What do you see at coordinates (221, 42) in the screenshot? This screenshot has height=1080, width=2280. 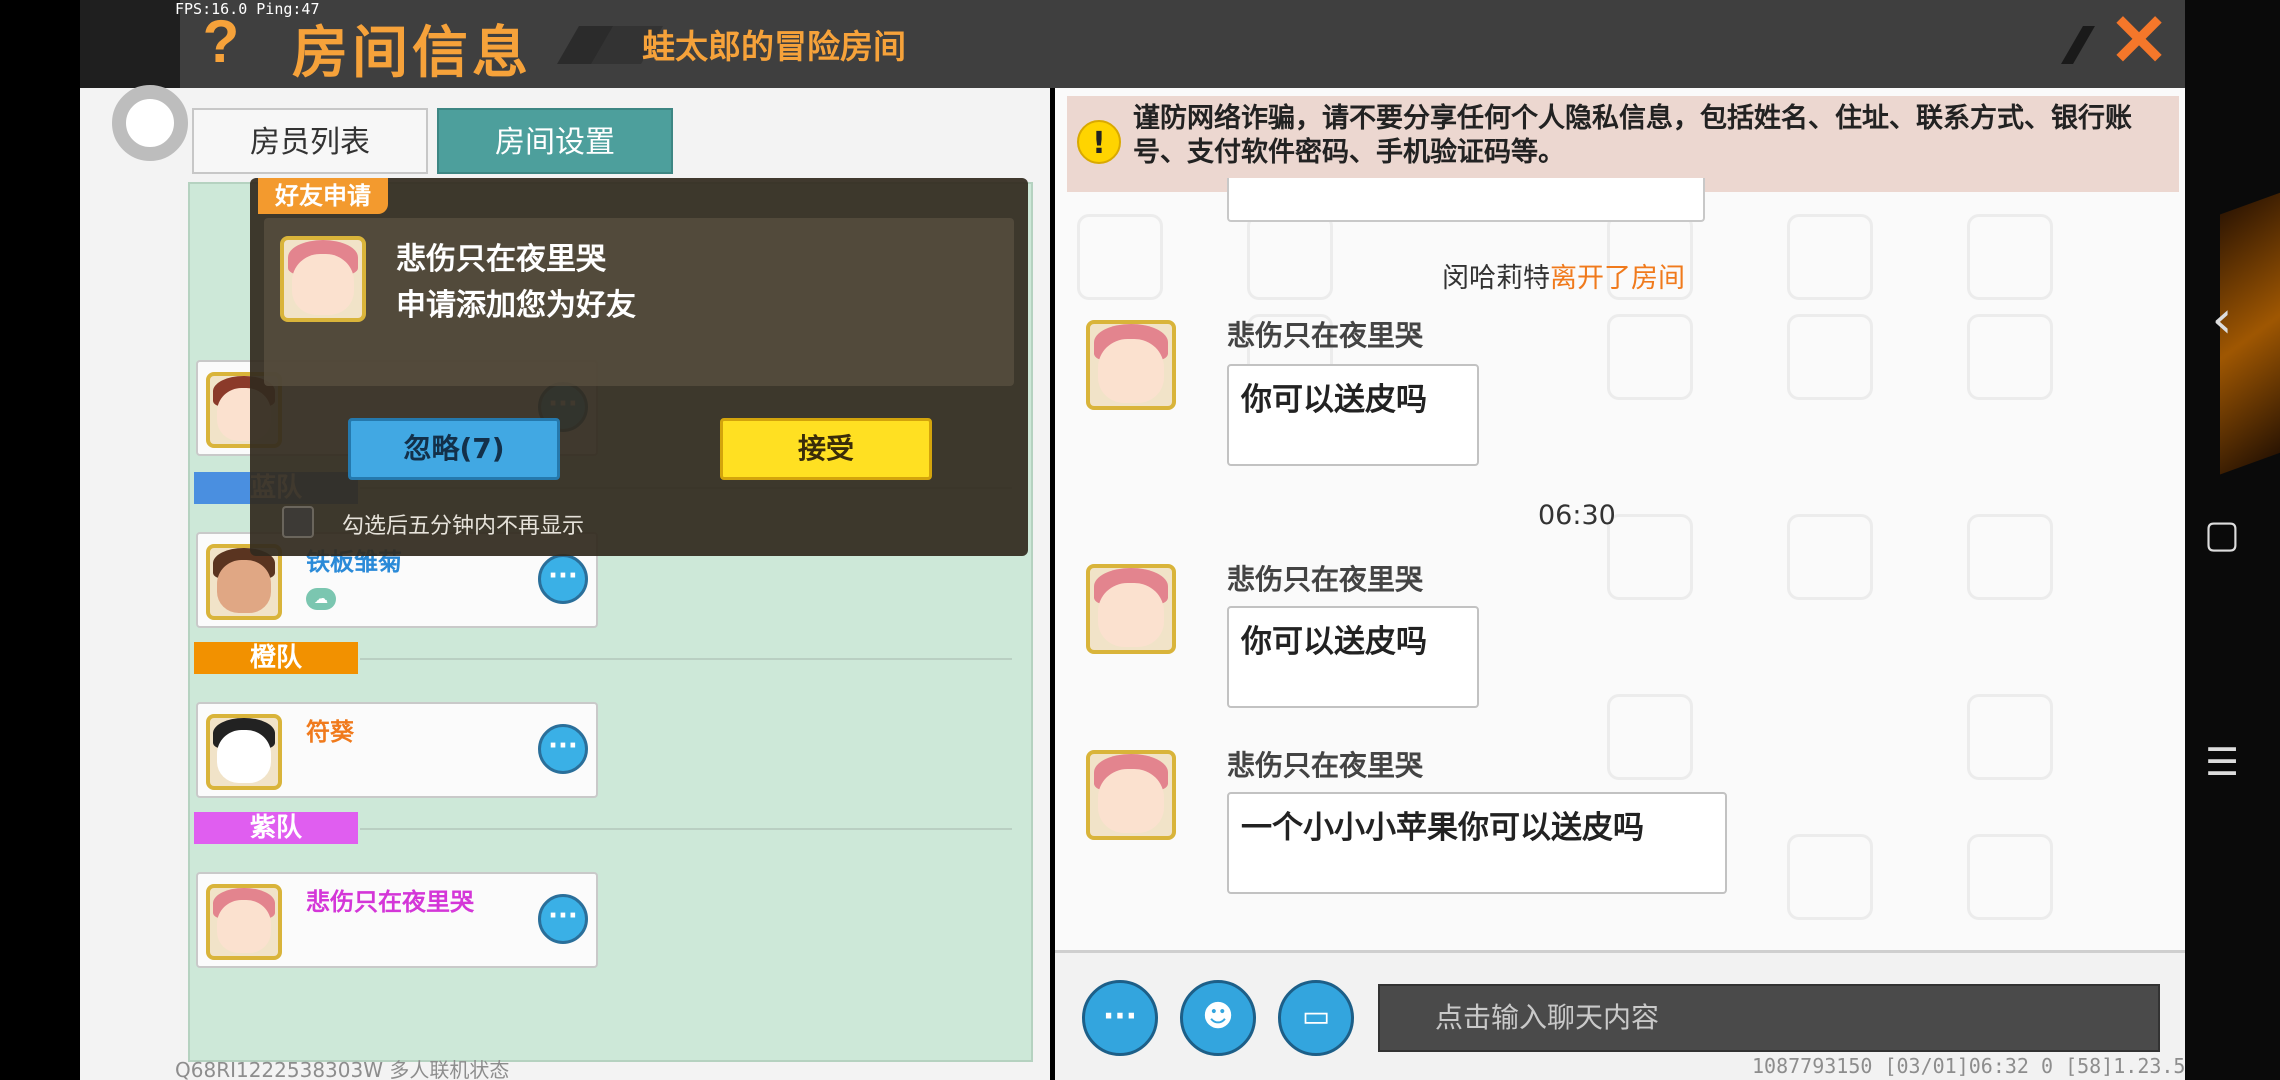 I see `help-button: ?` at bounding box center [221, 42].